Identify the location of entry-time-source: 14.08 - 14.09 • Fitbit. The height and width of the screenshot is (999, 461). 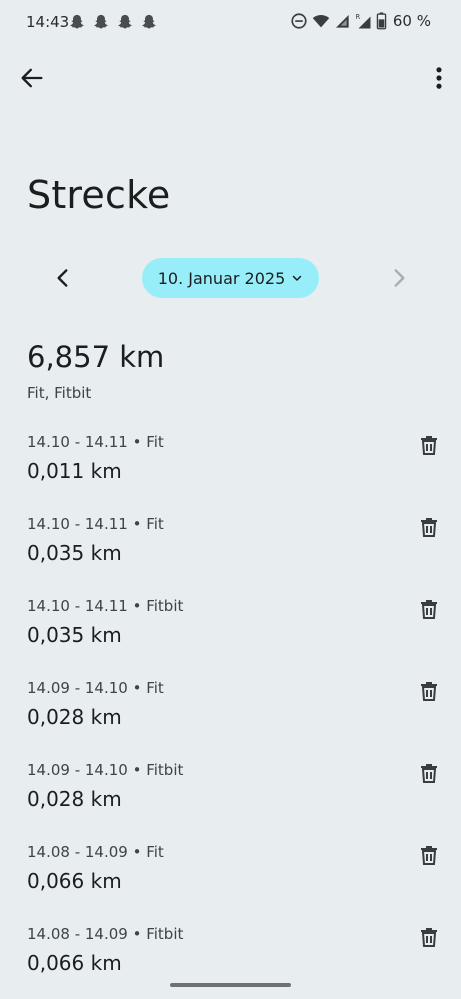
(105, 934).